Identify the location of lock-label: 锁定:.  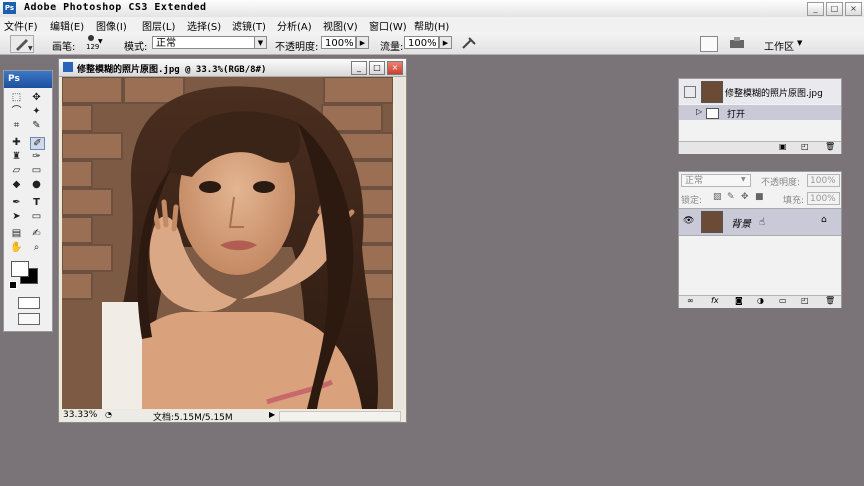
(692, 201).